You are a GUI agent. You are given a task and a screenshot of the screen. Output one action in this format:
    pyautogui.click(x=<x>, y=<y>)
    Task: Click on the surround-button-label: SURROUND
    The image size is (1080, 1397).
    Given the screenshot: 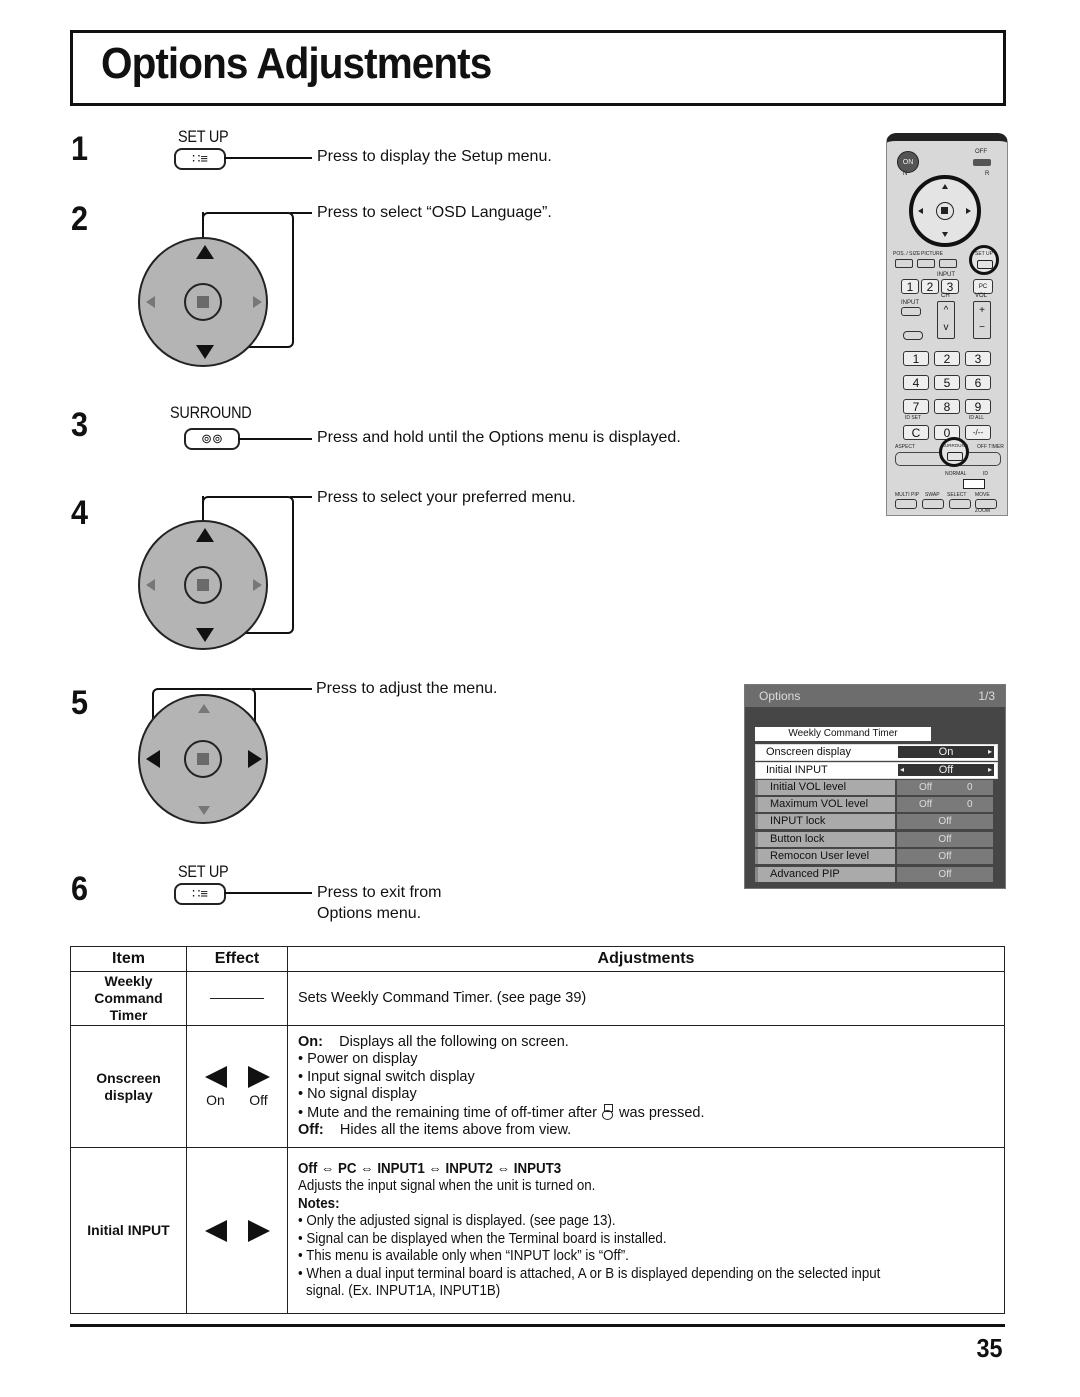 What is the action you would take?
    pyautogui.click(x=211, y=412)
    